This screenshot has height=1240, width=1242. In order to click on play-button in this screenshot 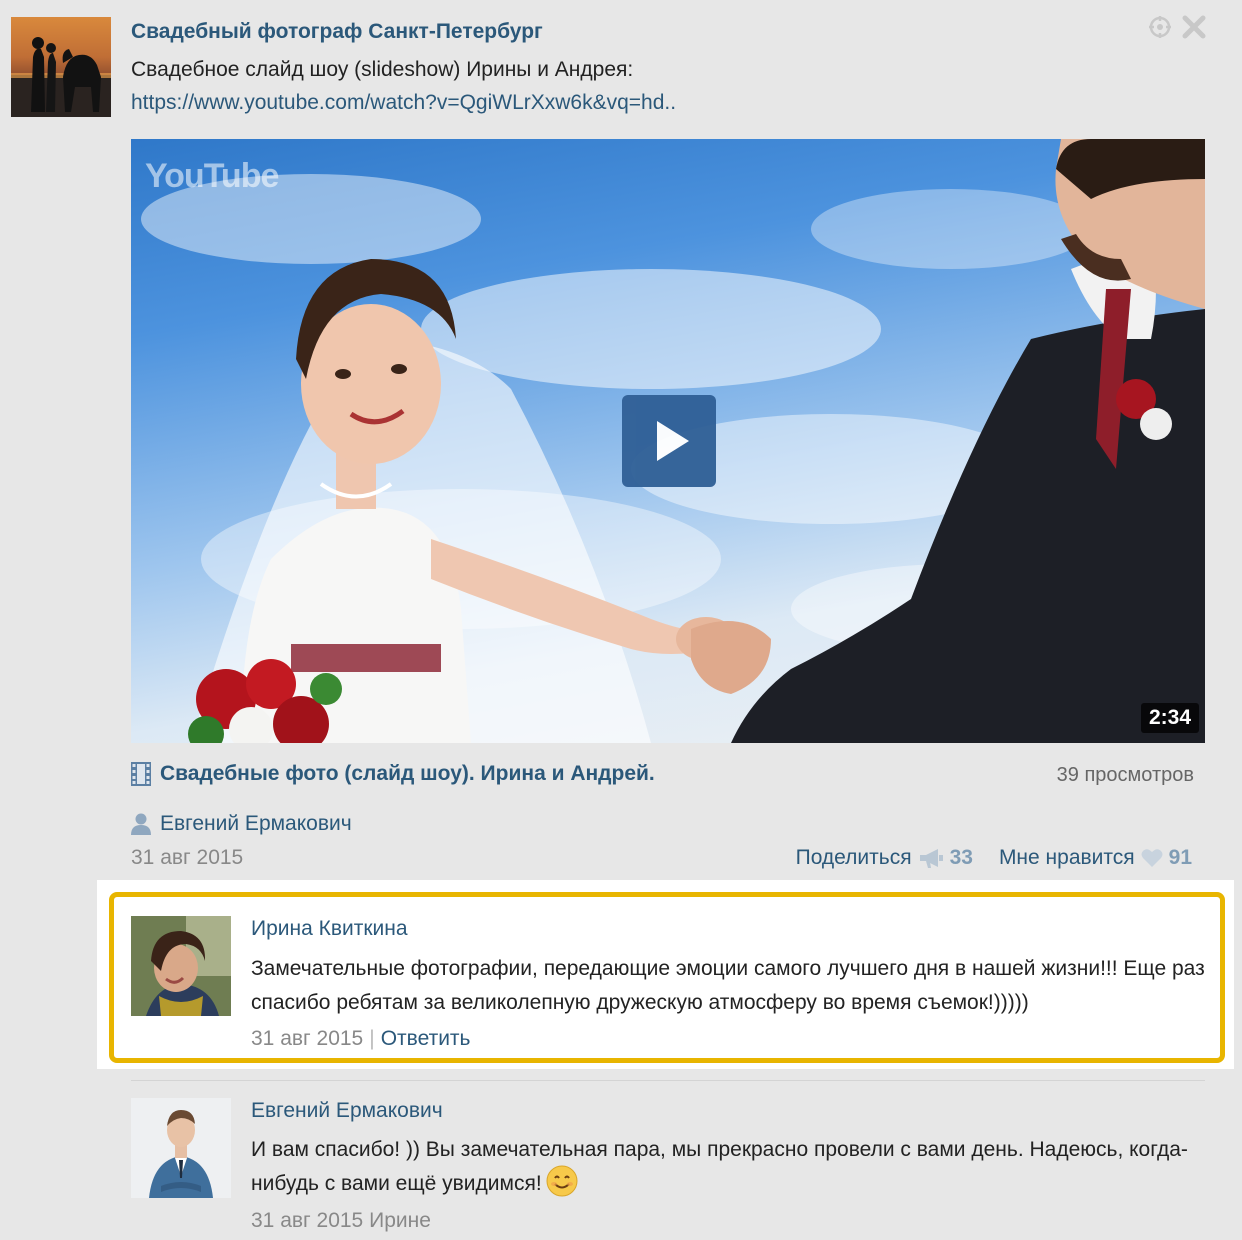, I will do `click(669, 441)`.